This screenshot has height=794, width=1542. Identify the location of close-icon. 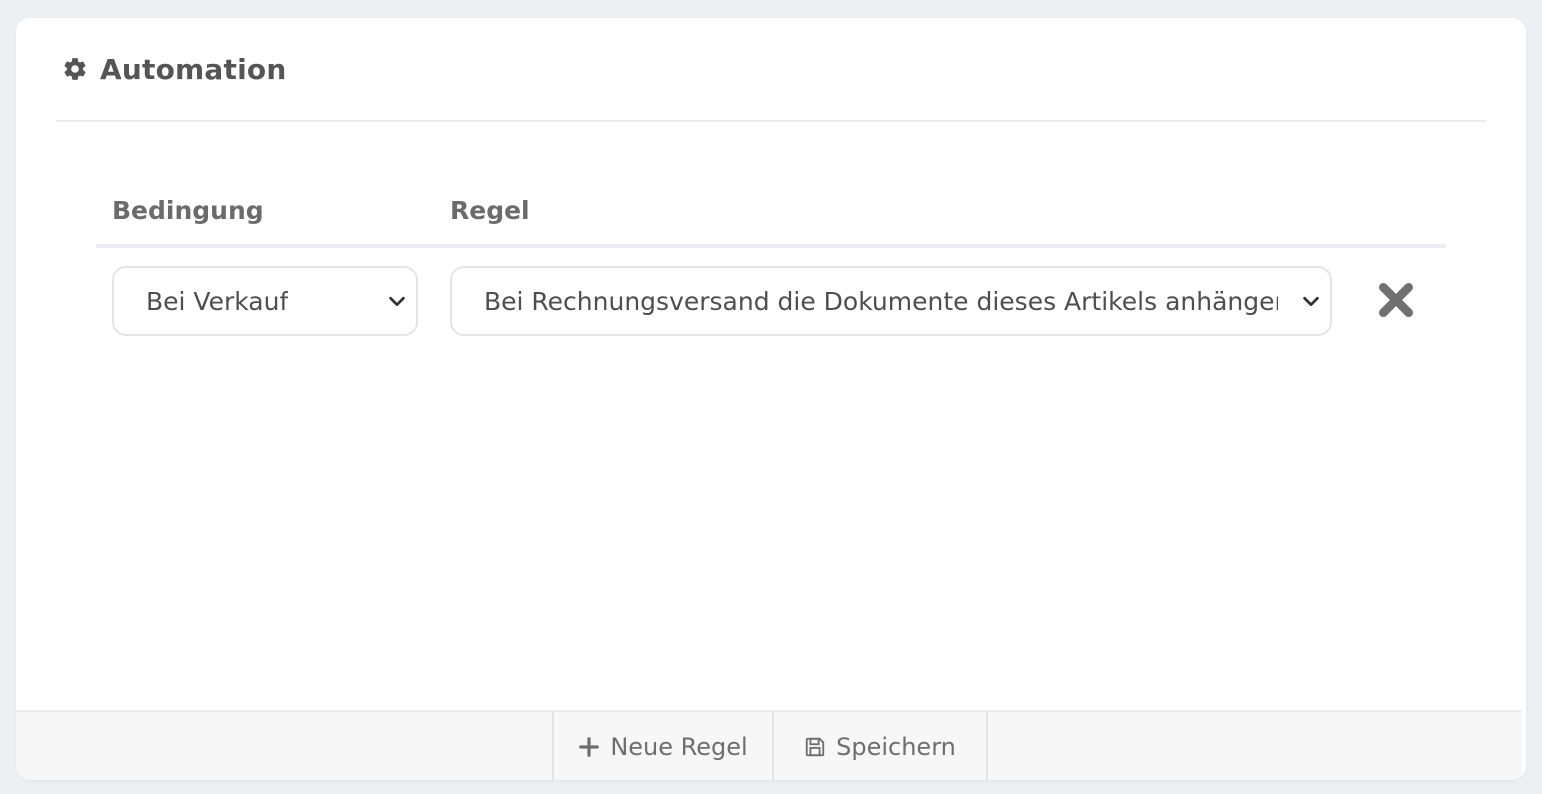
(1396, 302).